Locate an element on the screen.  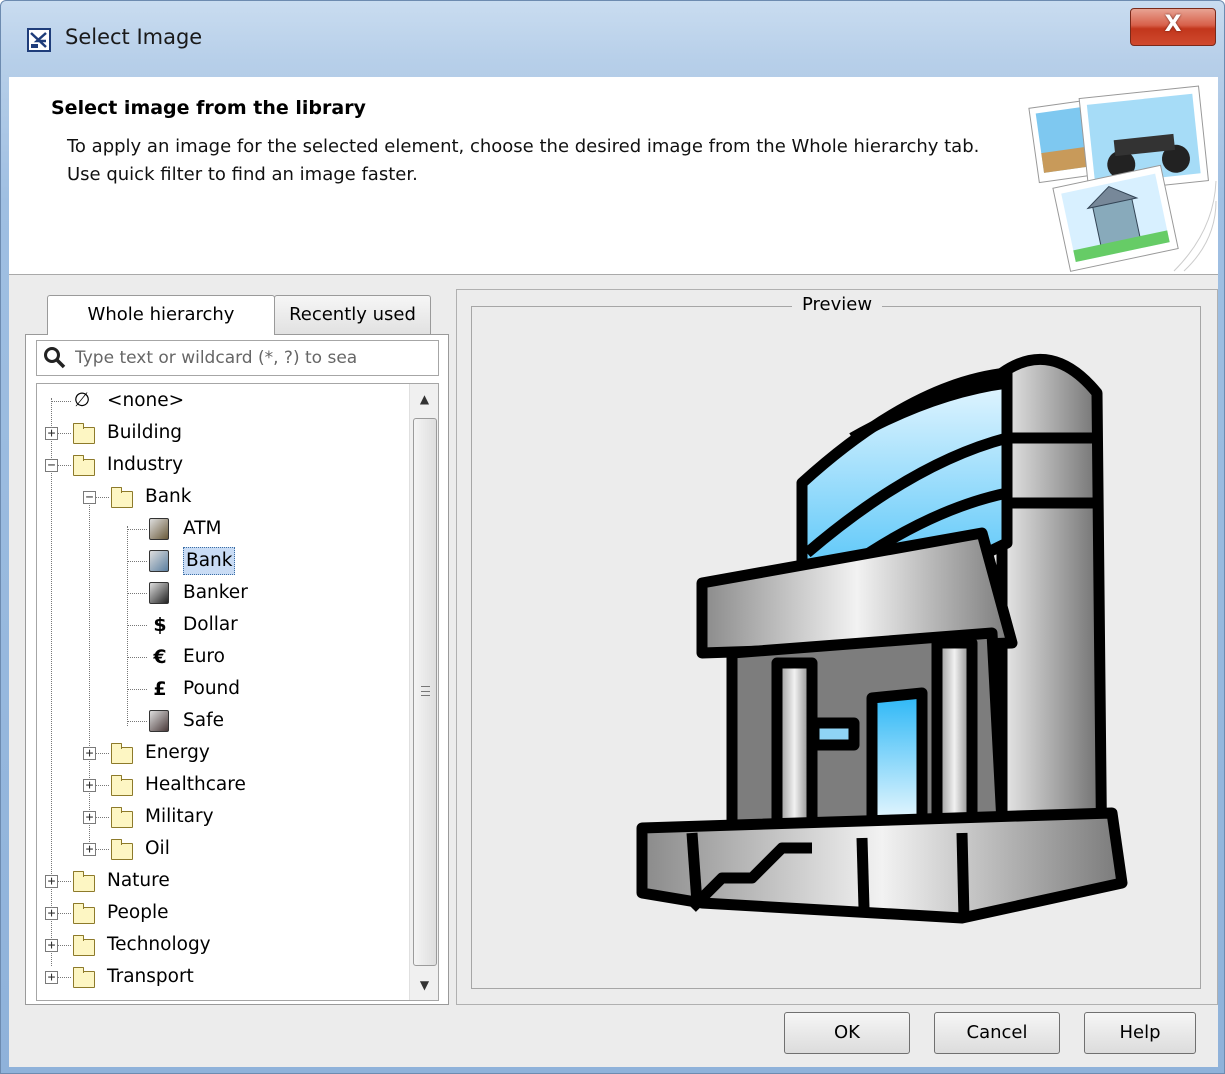
tree-item-euro: € Euro is located at coordinates (222, 657).